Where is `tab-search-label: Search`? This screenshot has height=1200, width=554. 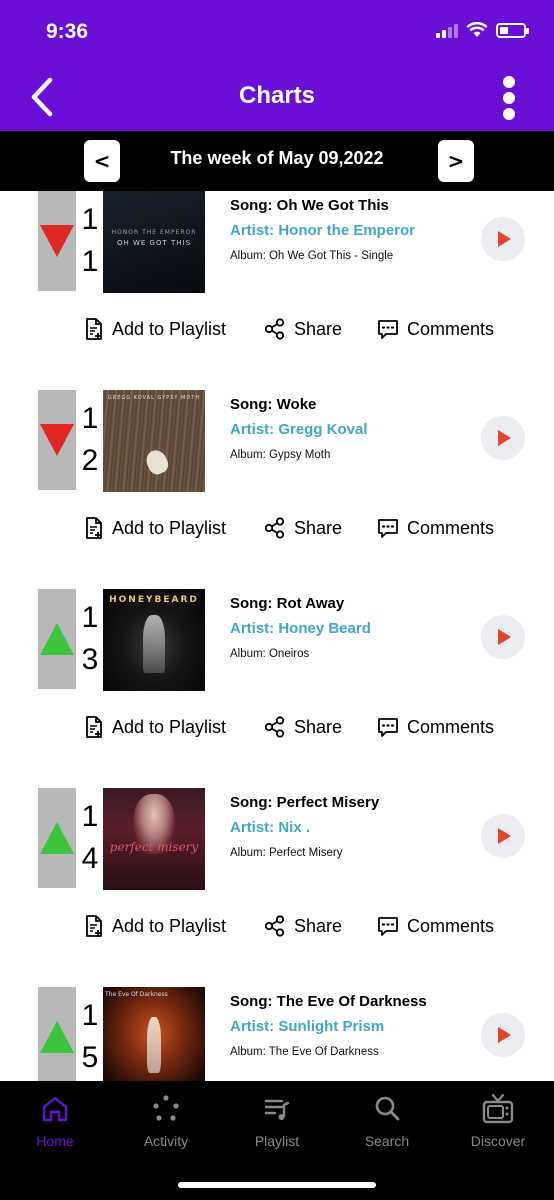 tab-search-label: Search is located at coordinates (387, 1141).